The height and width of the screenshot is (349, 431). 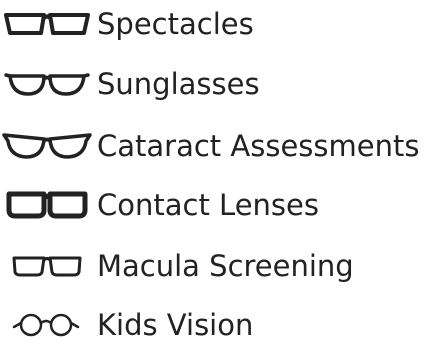 I want to click on service-item-kids-vision: Kids Vision, so click(x=215, y=325).